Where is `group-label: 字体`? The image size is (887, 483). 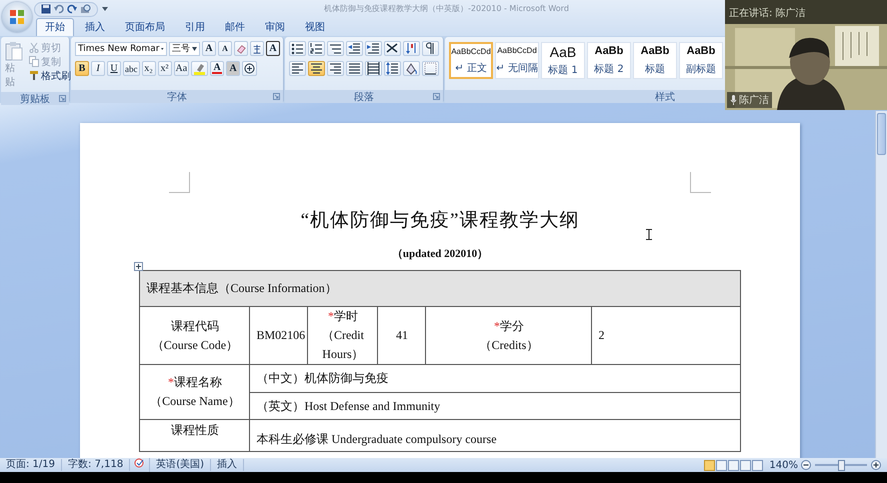
group-label: 字体 is located at coordinates (177, 97).